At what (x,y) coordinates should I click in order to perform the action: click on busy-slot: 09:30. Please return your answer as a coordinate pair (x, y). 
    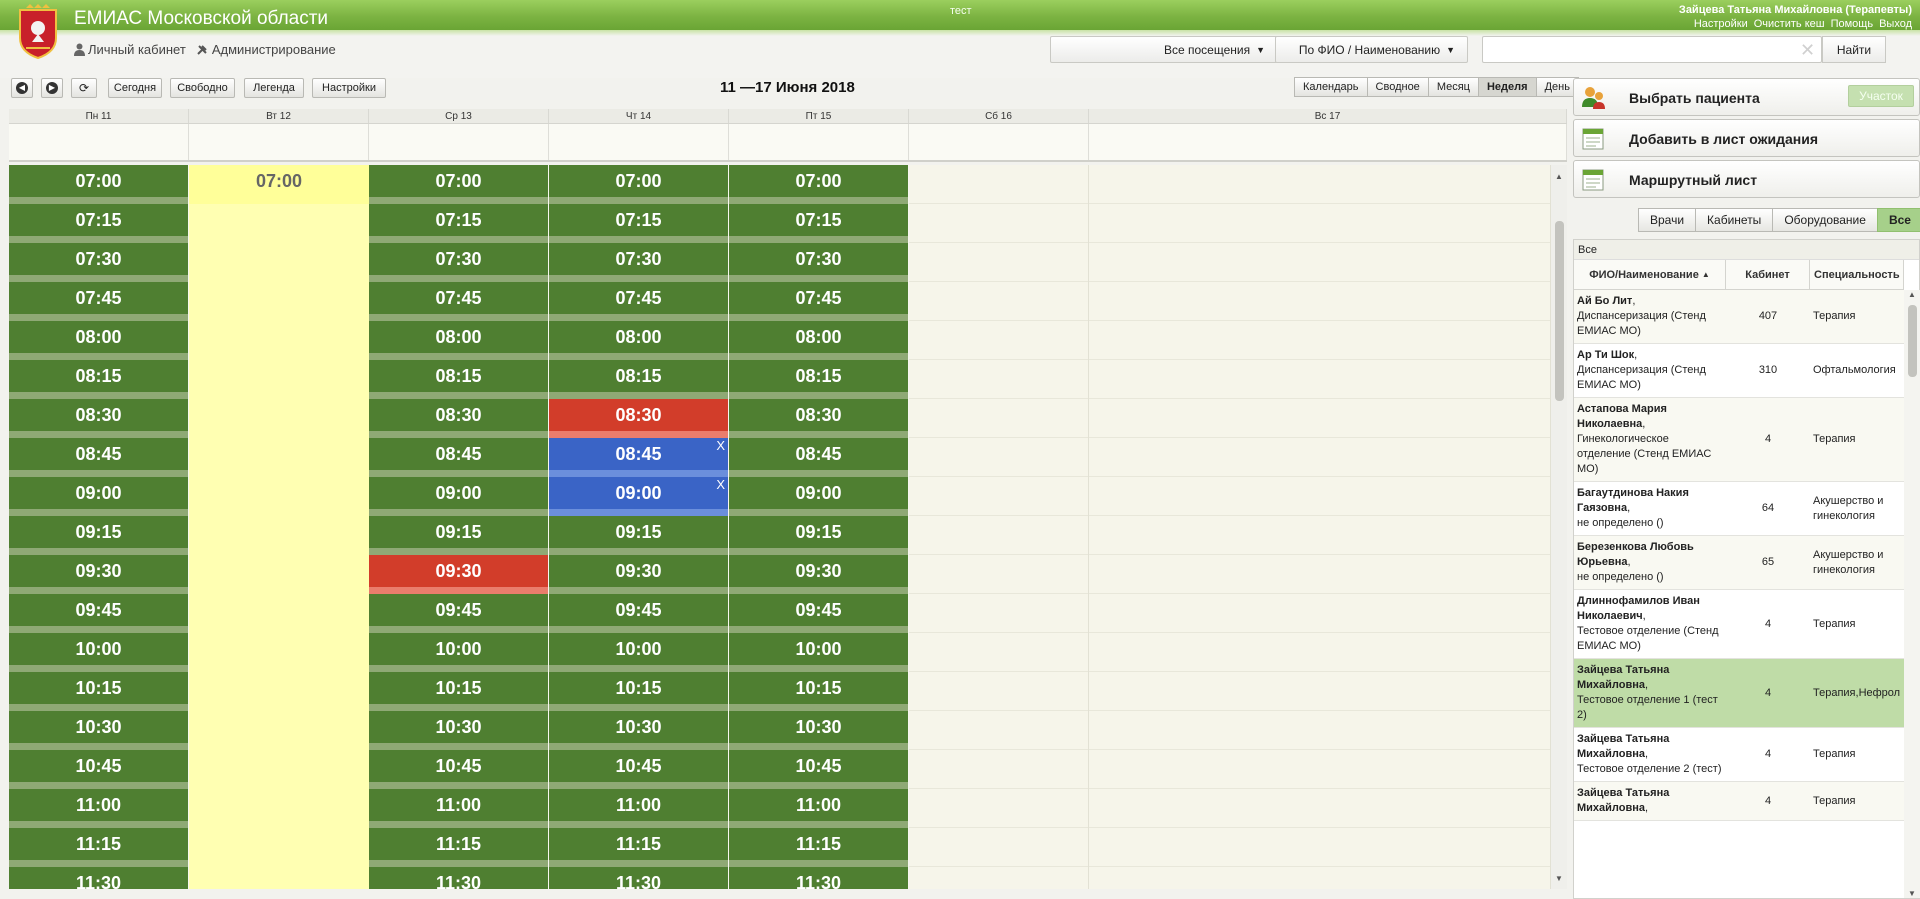
    Looking at the image, I should click on (458, 574).